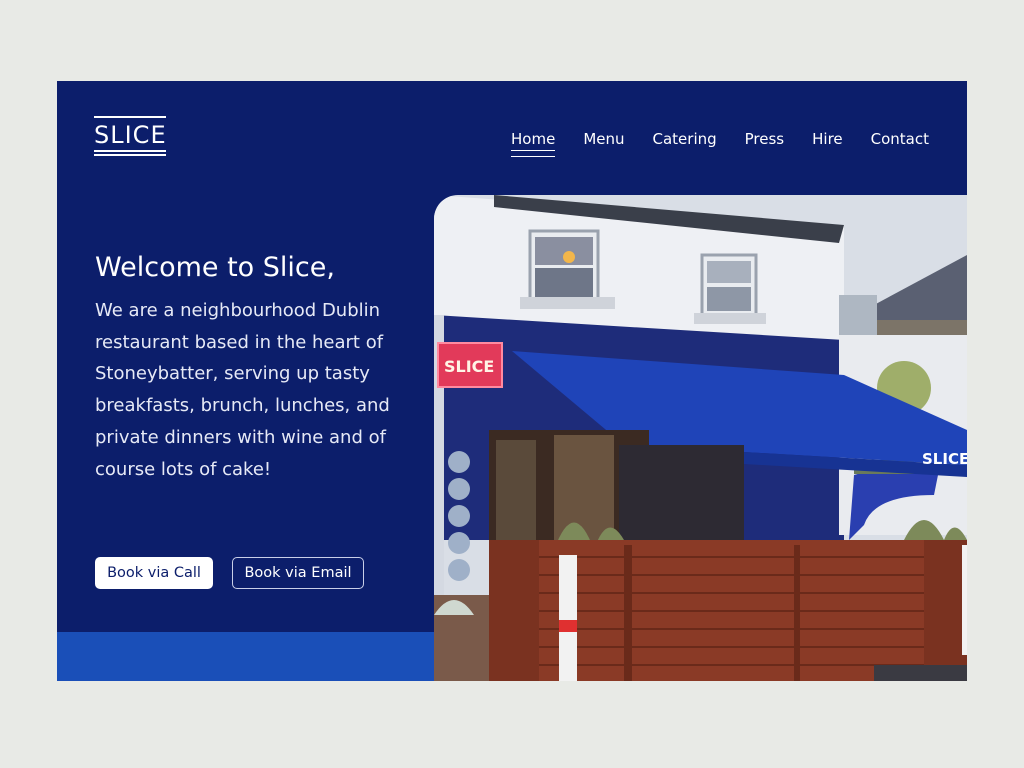 The image size is (1024, 768). What do you see at coordinates (900, 139) in the screenshot?
I see `nav-contact: Contact` at bounding box center [900, 139].